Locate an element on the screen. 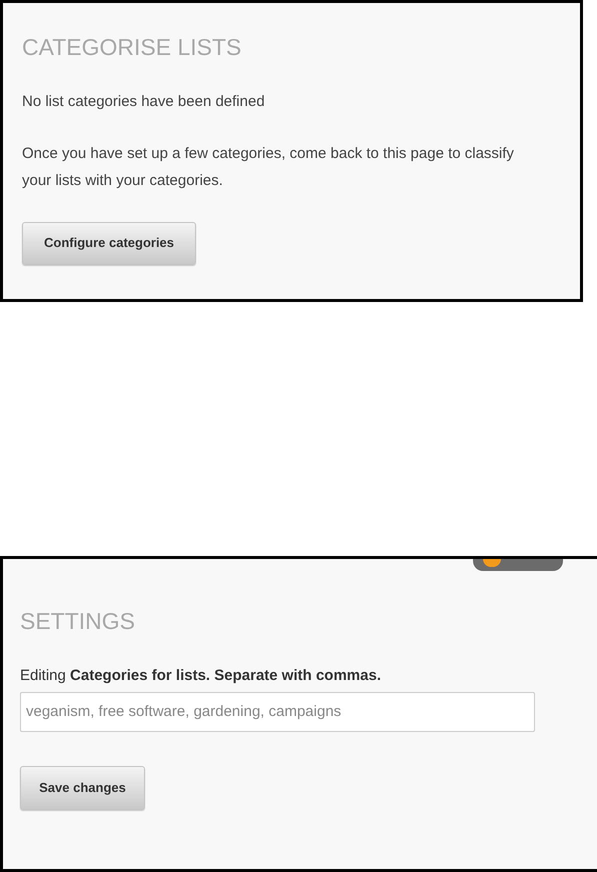  panel-title: SETTINGS is located at coordinates (78, 621).